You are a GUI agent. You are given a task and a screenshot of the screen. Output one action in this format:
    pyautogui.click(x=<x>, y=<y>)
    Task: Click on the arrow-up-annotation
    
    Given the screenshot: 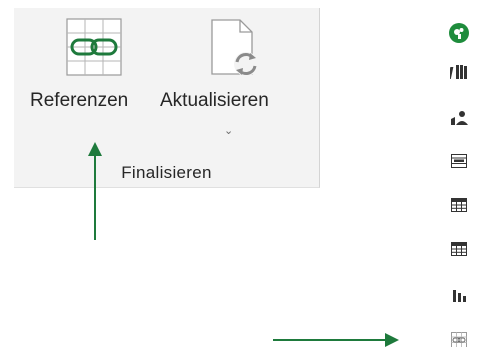 What is the action you would take?
    pyautogui.click(x=95, y=191)
    